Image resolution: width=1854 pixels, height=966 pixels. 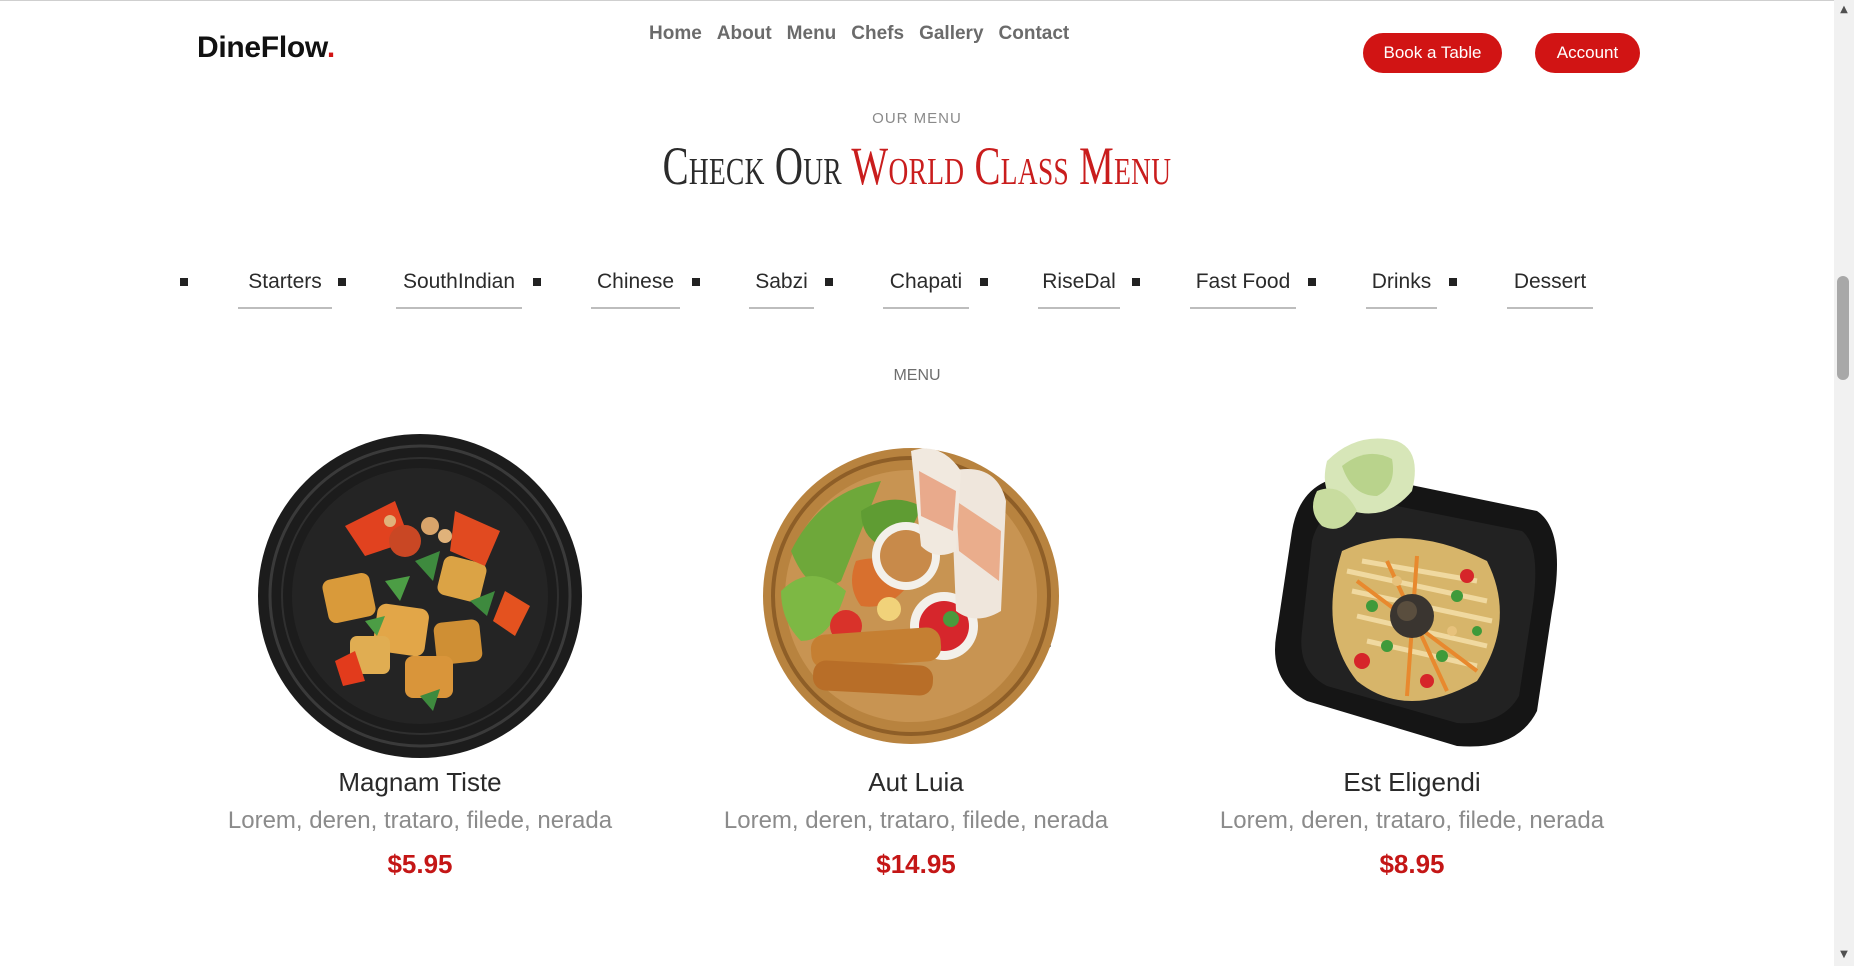 I want to click on filter-risedal: RiseDal, so click(x=1079, y=289).